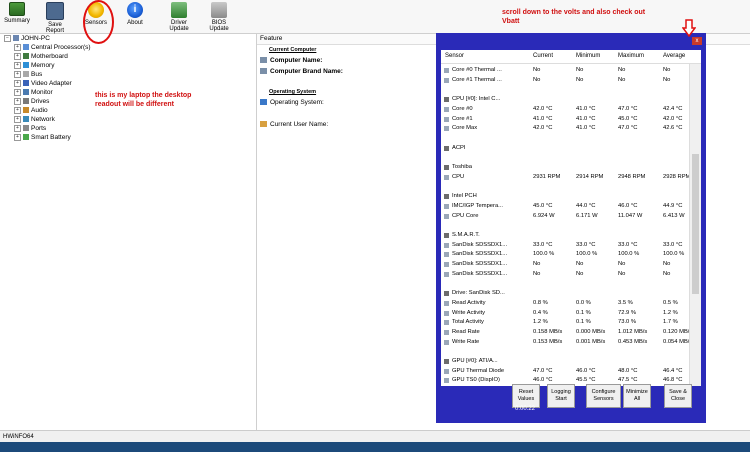  I want to click on tree-item-label: Motherboard, so click(49, 56).